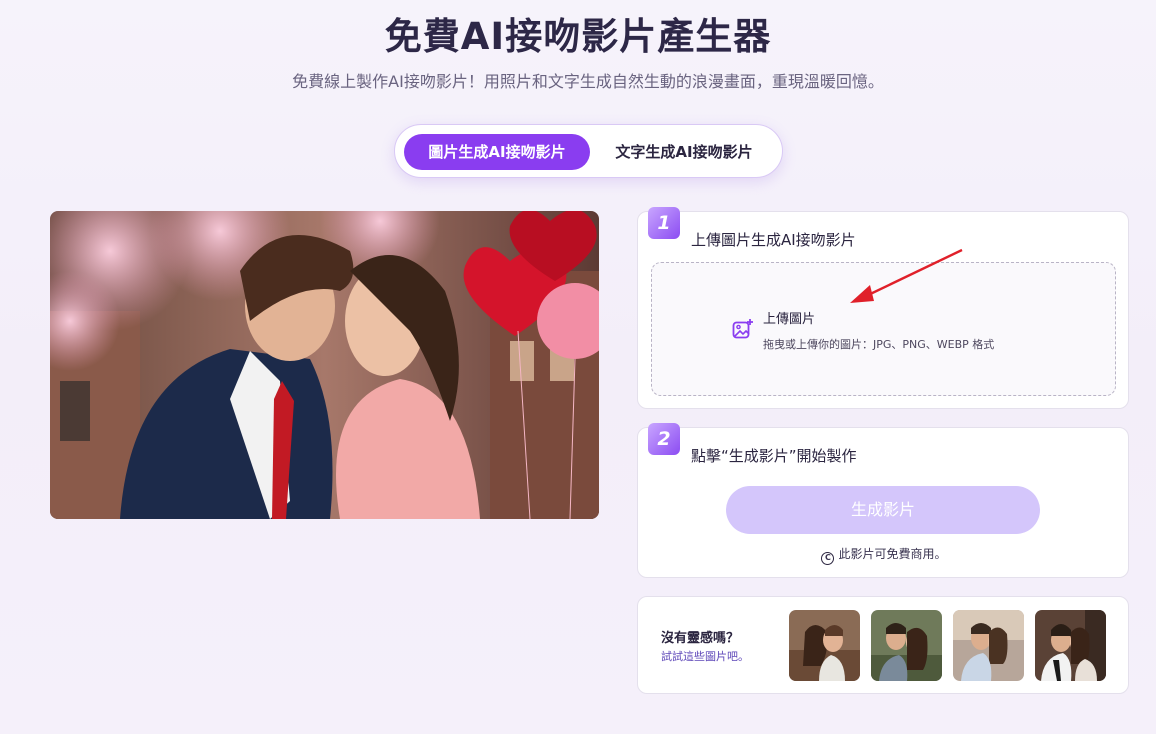 This screenshot has height=734, width=1156. What do you see at coordinates (828, 558) in the screenshot?
I see `copyright-icon: C` at bounding box center [828, 558].